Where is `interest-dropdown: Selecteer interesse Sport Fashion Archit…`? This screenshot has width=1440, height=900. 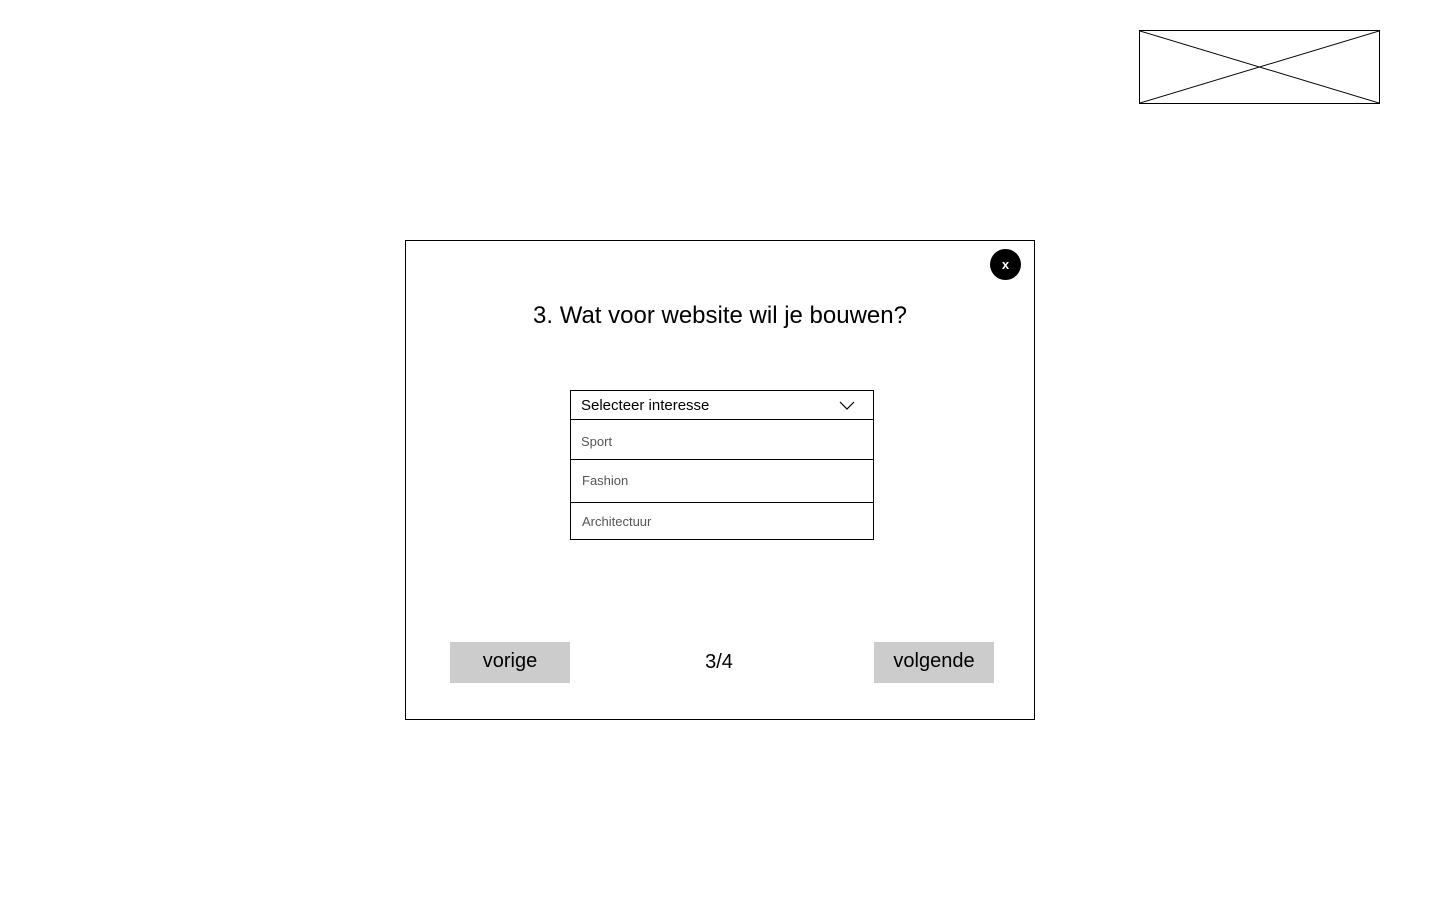
interest-dropdown: Selecteer interesse Sport Fashion Archit… is located at coordinates (722, 465).